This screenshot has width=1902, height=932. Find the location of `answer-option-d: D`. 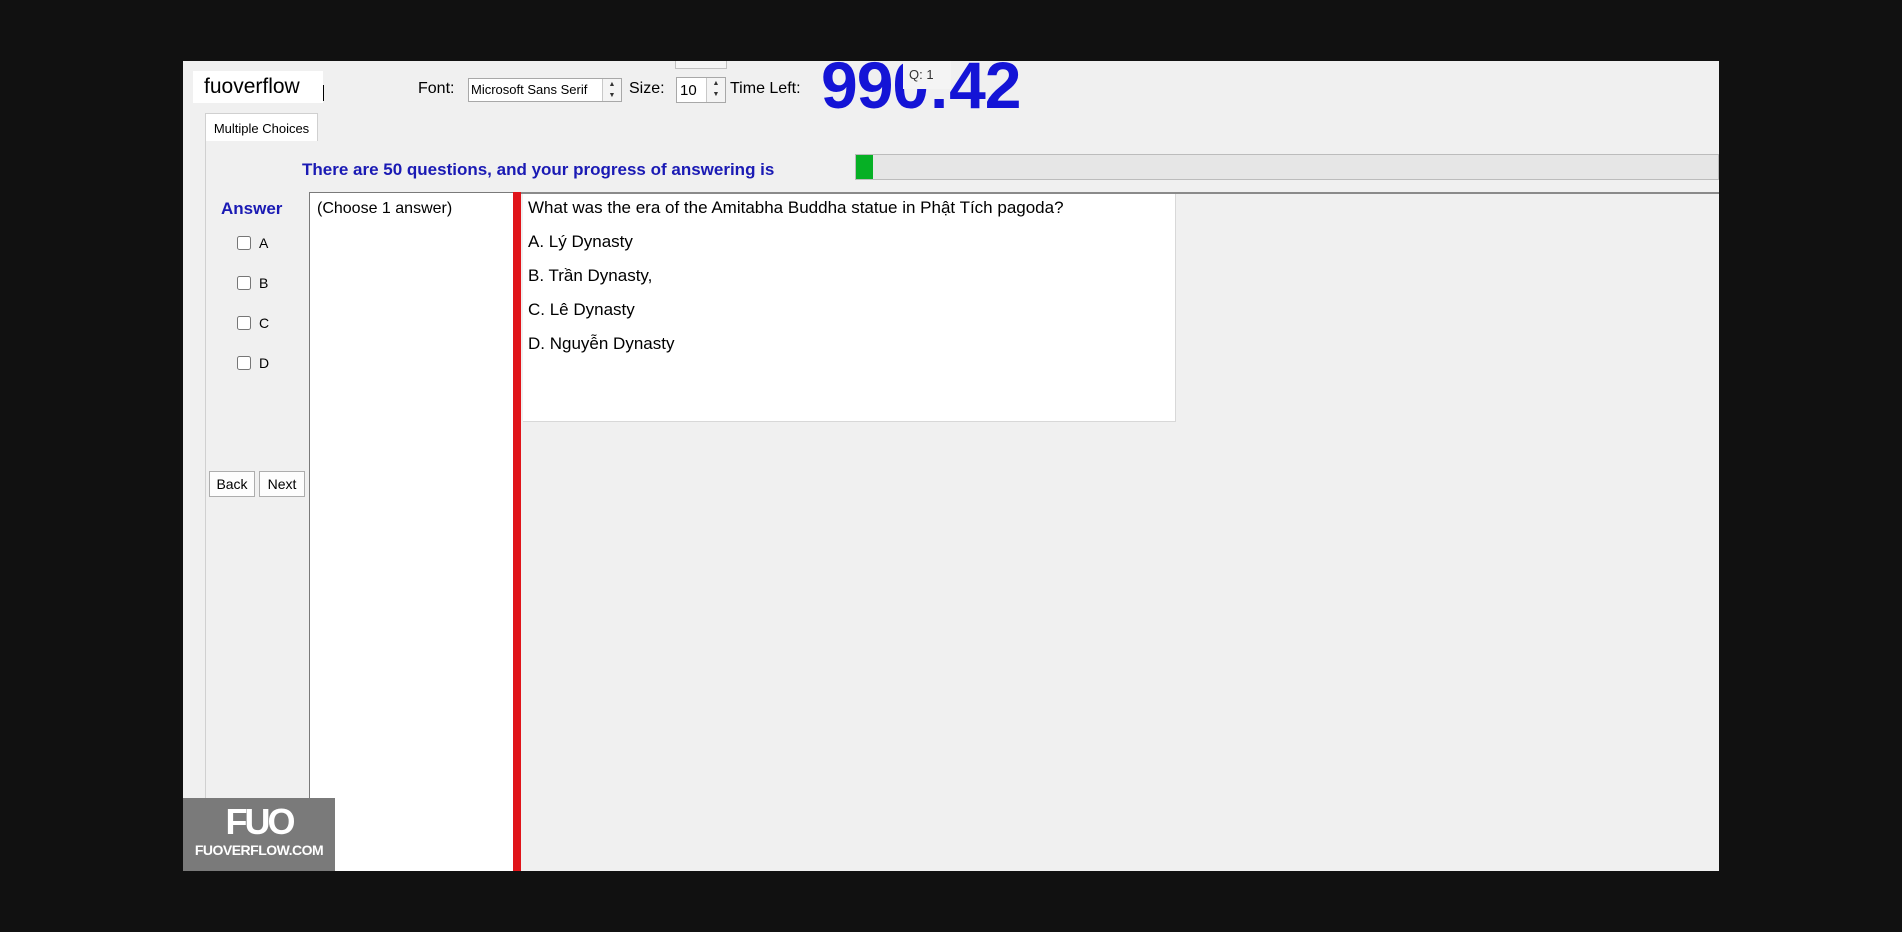

answer-option-d: D is located at coordinates (253, 363).